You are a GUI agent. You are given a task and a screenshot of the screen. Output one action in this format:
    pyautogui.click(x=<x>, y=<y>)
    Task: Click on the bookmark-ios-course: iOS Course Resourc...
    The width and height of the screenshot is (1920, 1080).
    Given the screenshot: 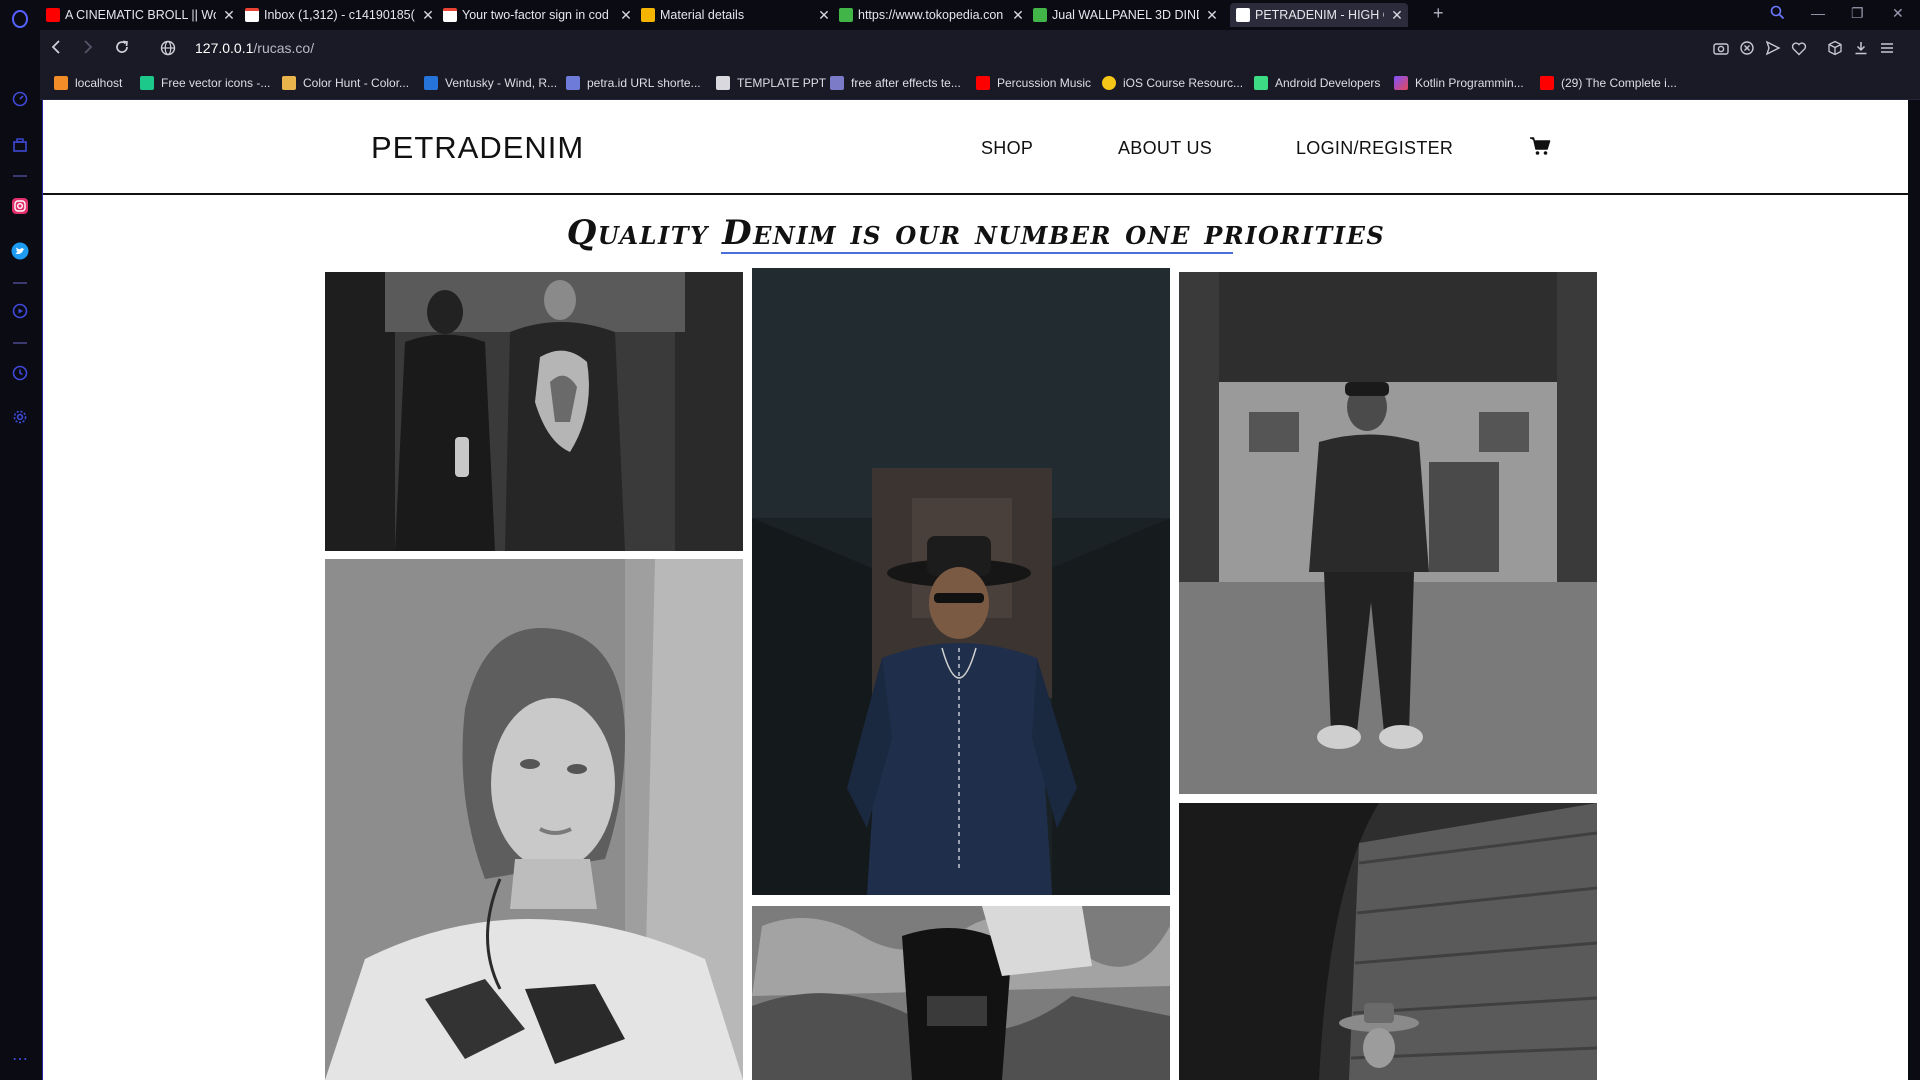 What is the action you would take?
    pyautogui.click(x=1172, y=83)
    